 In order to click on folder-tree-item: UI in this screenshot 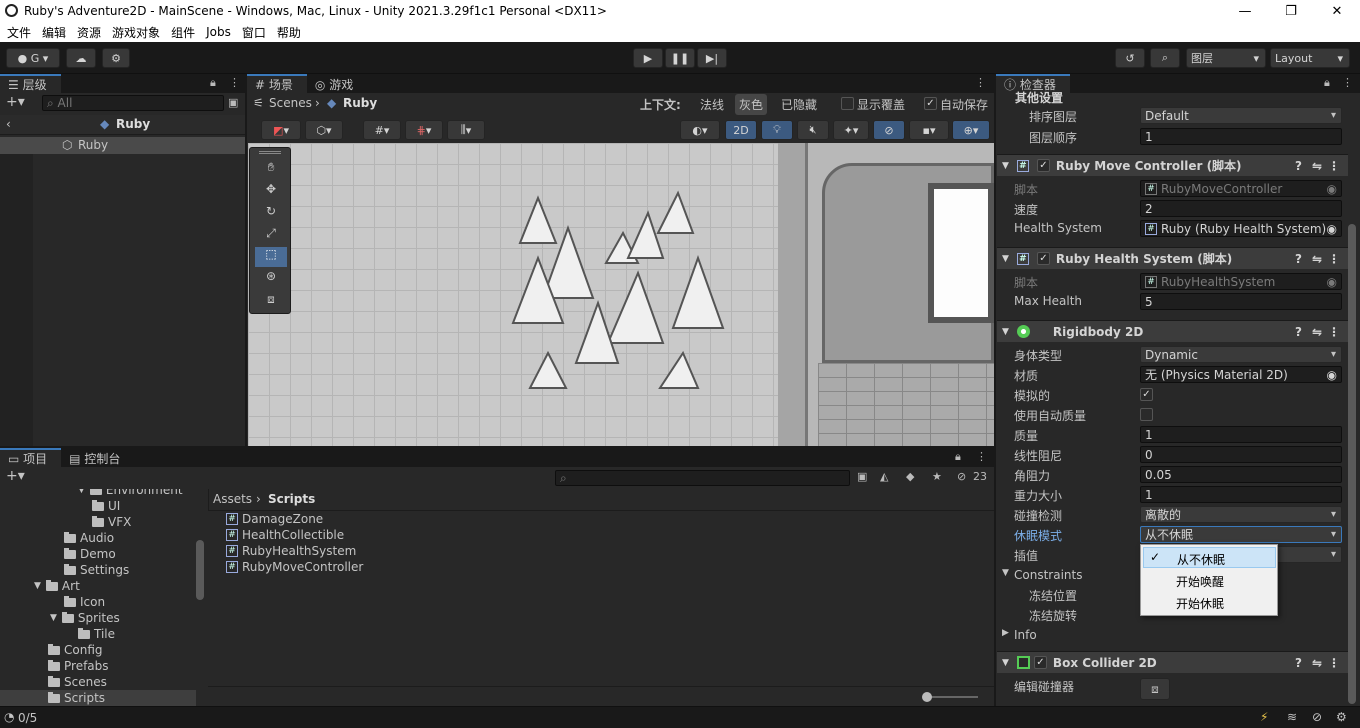, I will do `click(106, 506)`.